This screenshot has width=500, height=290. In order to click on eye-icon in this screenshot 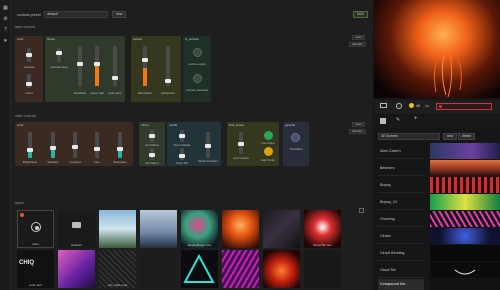, I will do `click(399, 106)`.